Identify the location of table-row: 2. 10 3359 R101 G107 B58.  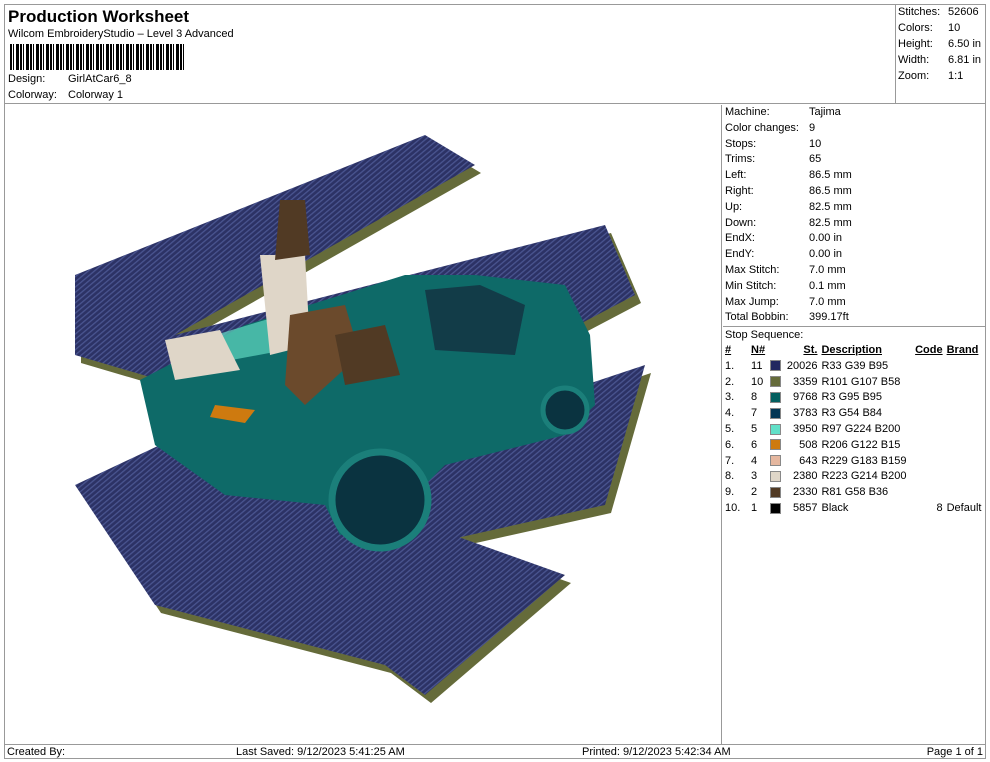
(854, 382).